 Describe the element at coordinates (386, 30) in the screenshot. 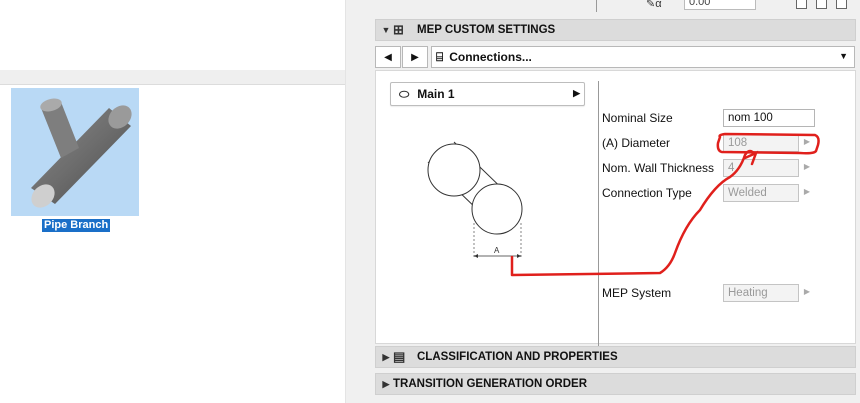

I see `collapse-icon: ▼` at that location.